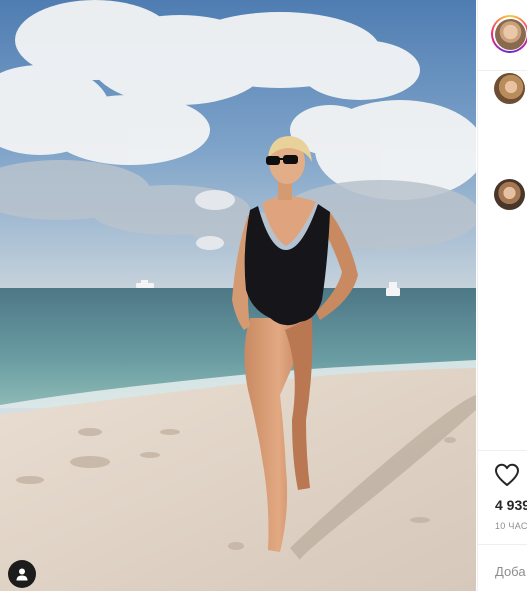  I want to click on post-time: 10 час, so click(511, 526).